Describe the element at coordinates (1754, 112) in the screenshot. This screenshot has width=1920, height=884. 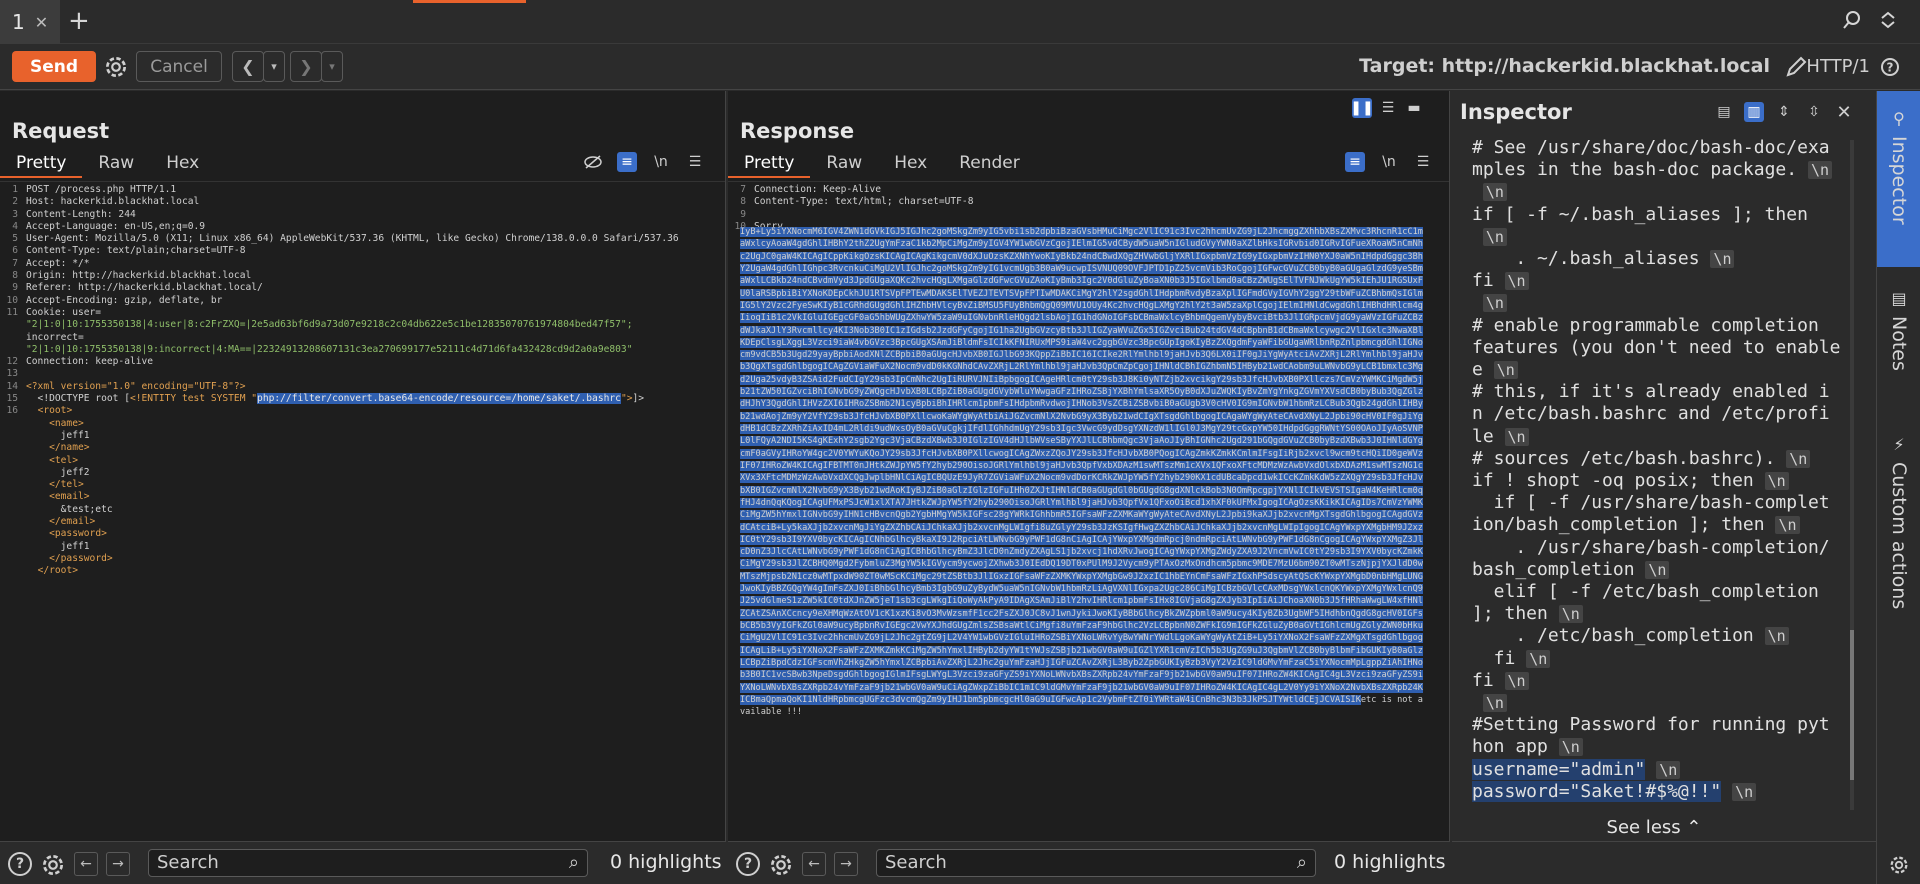
I see `inspector-split-icon: ▥` at that location.